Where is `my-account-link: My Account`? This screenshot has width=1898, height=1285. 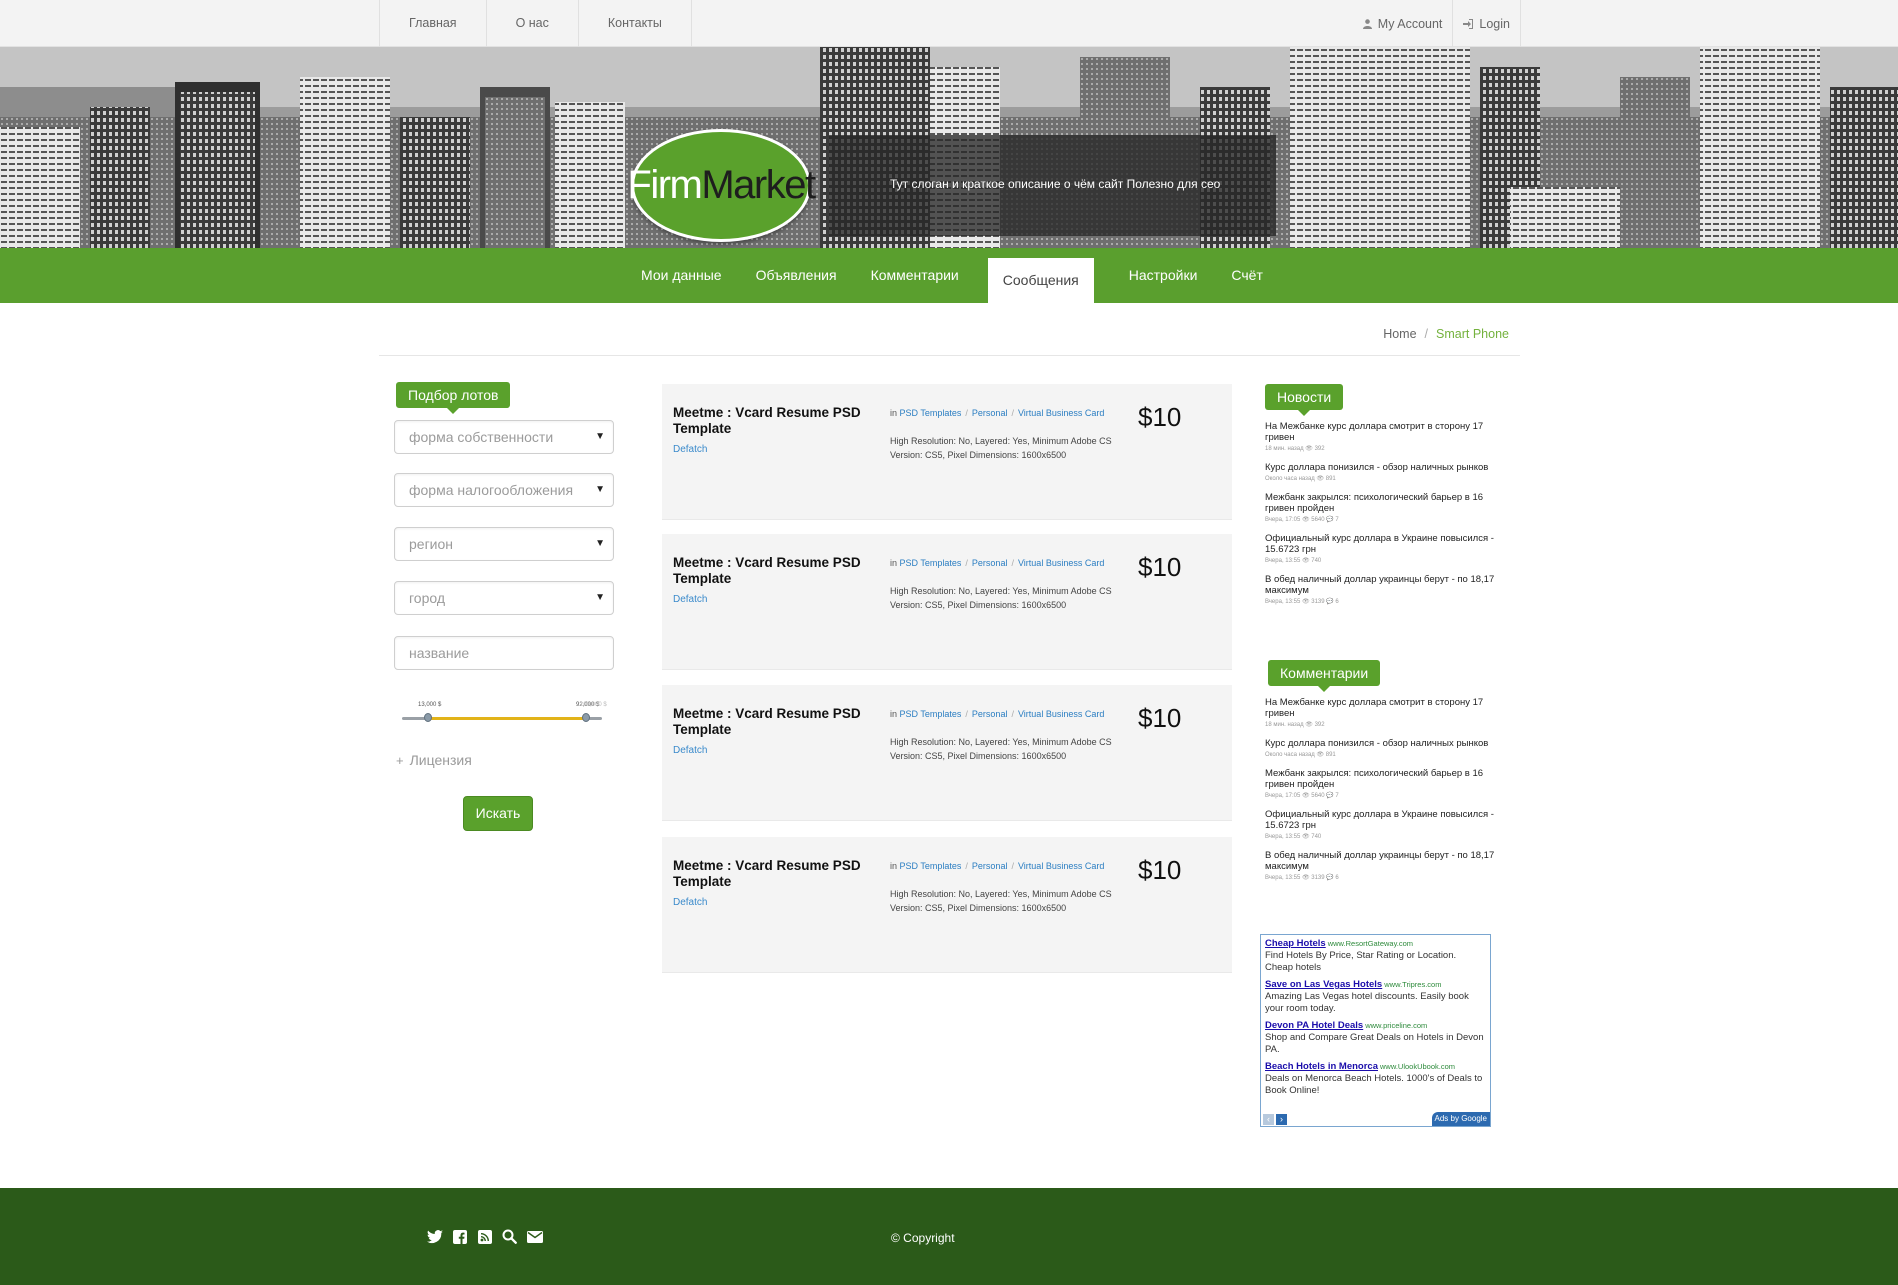
my-account-link: My Account is located at coordinates (1403, 23).